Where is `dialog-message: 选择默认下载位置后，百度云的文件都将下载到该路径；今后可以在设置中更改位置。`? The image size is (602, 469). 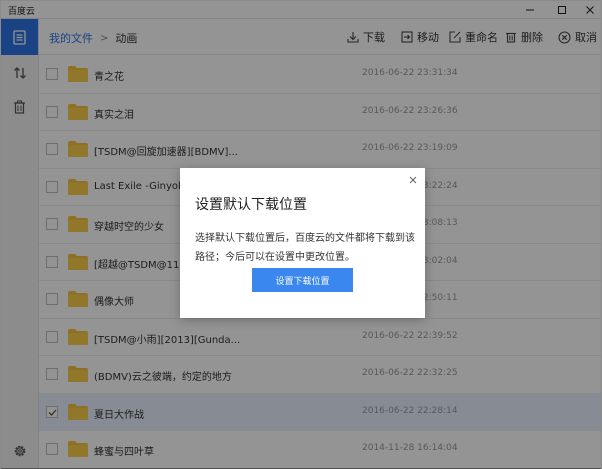
dialog-message: 选择默认下载位置后，百度云的文件都将下载到该路径；今后可以在设置中更改位置。 is located at coordinates (305, 248).